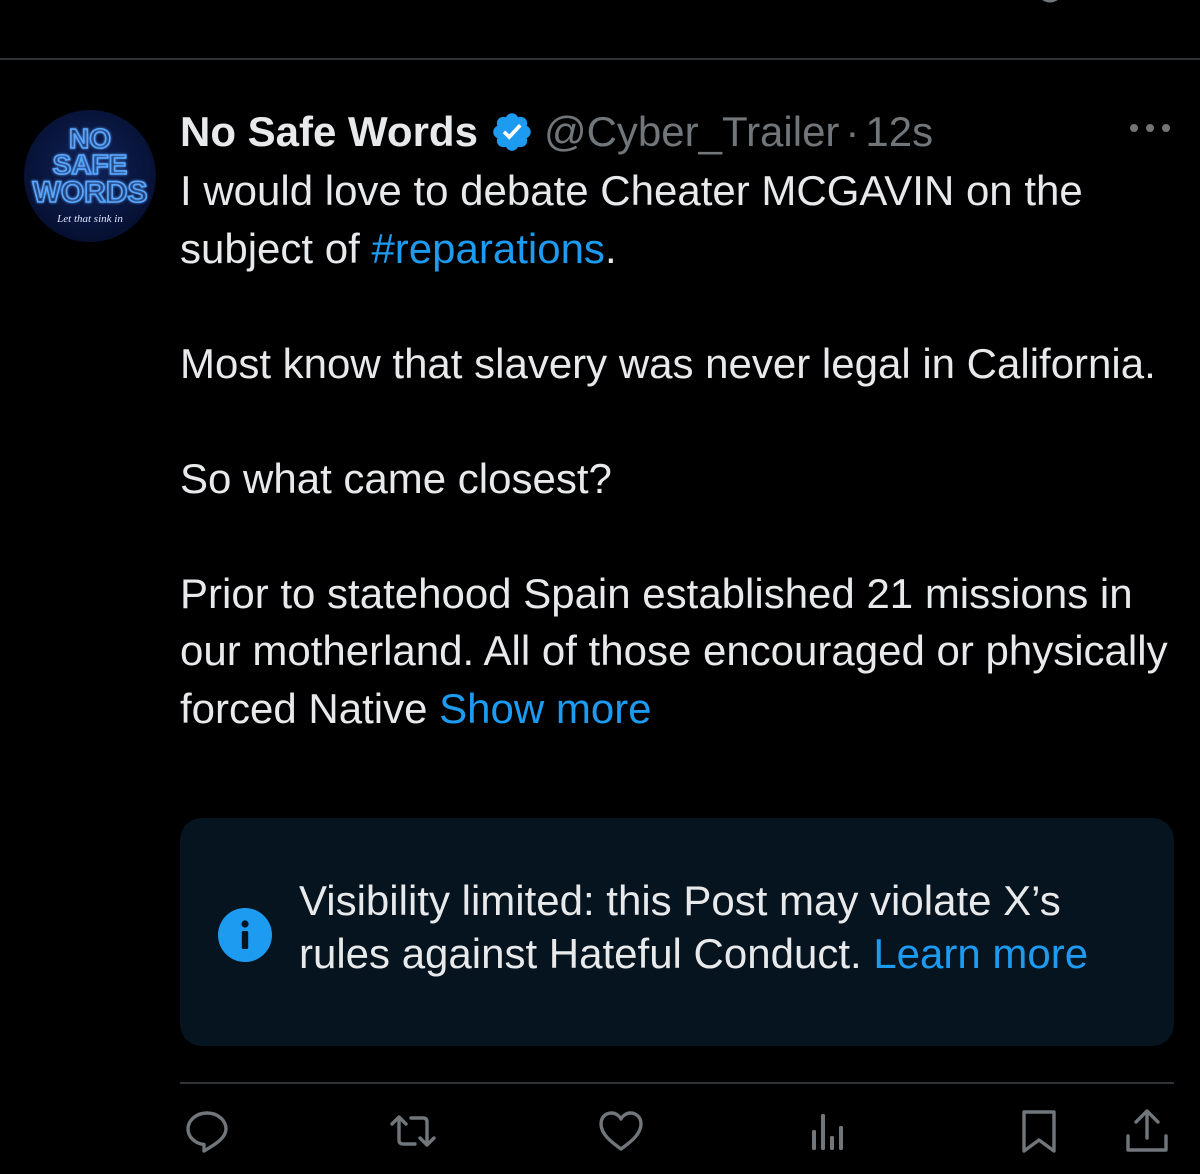 This screenshot has height=1174, width=1200. I want to click on svg-text: WORDS, so click(90, 192).